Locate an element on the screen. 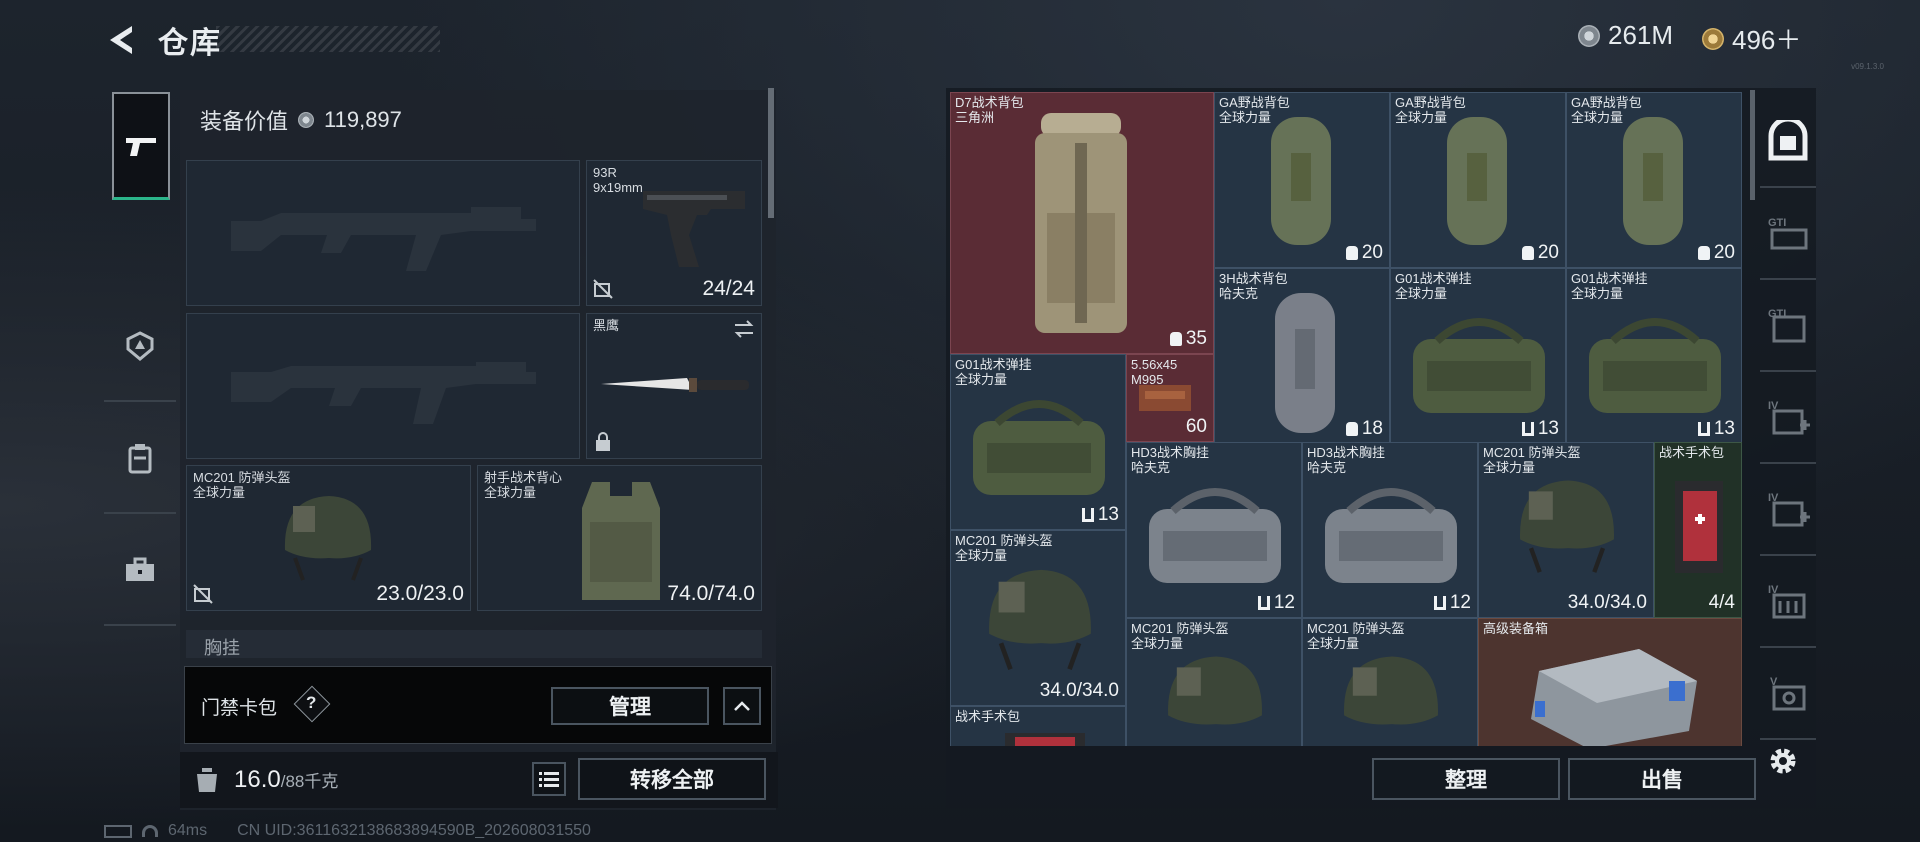 The height and width of the screenshot is (842, 1920). pistol-icon is located at coordinates (141, 146).